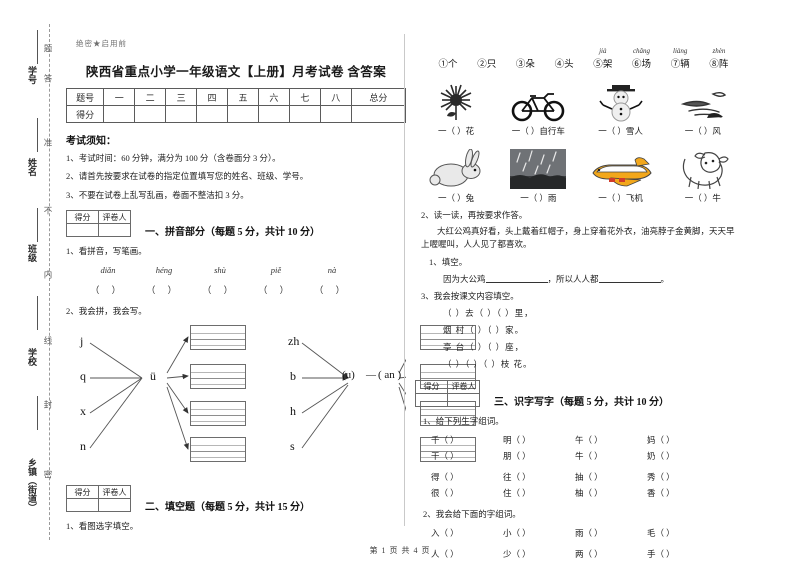  What do you see at coordinates (683, 440) in the screenshot?
I see `char-pair-1-4: 妈（ ）` at bounding box center [683, 440].